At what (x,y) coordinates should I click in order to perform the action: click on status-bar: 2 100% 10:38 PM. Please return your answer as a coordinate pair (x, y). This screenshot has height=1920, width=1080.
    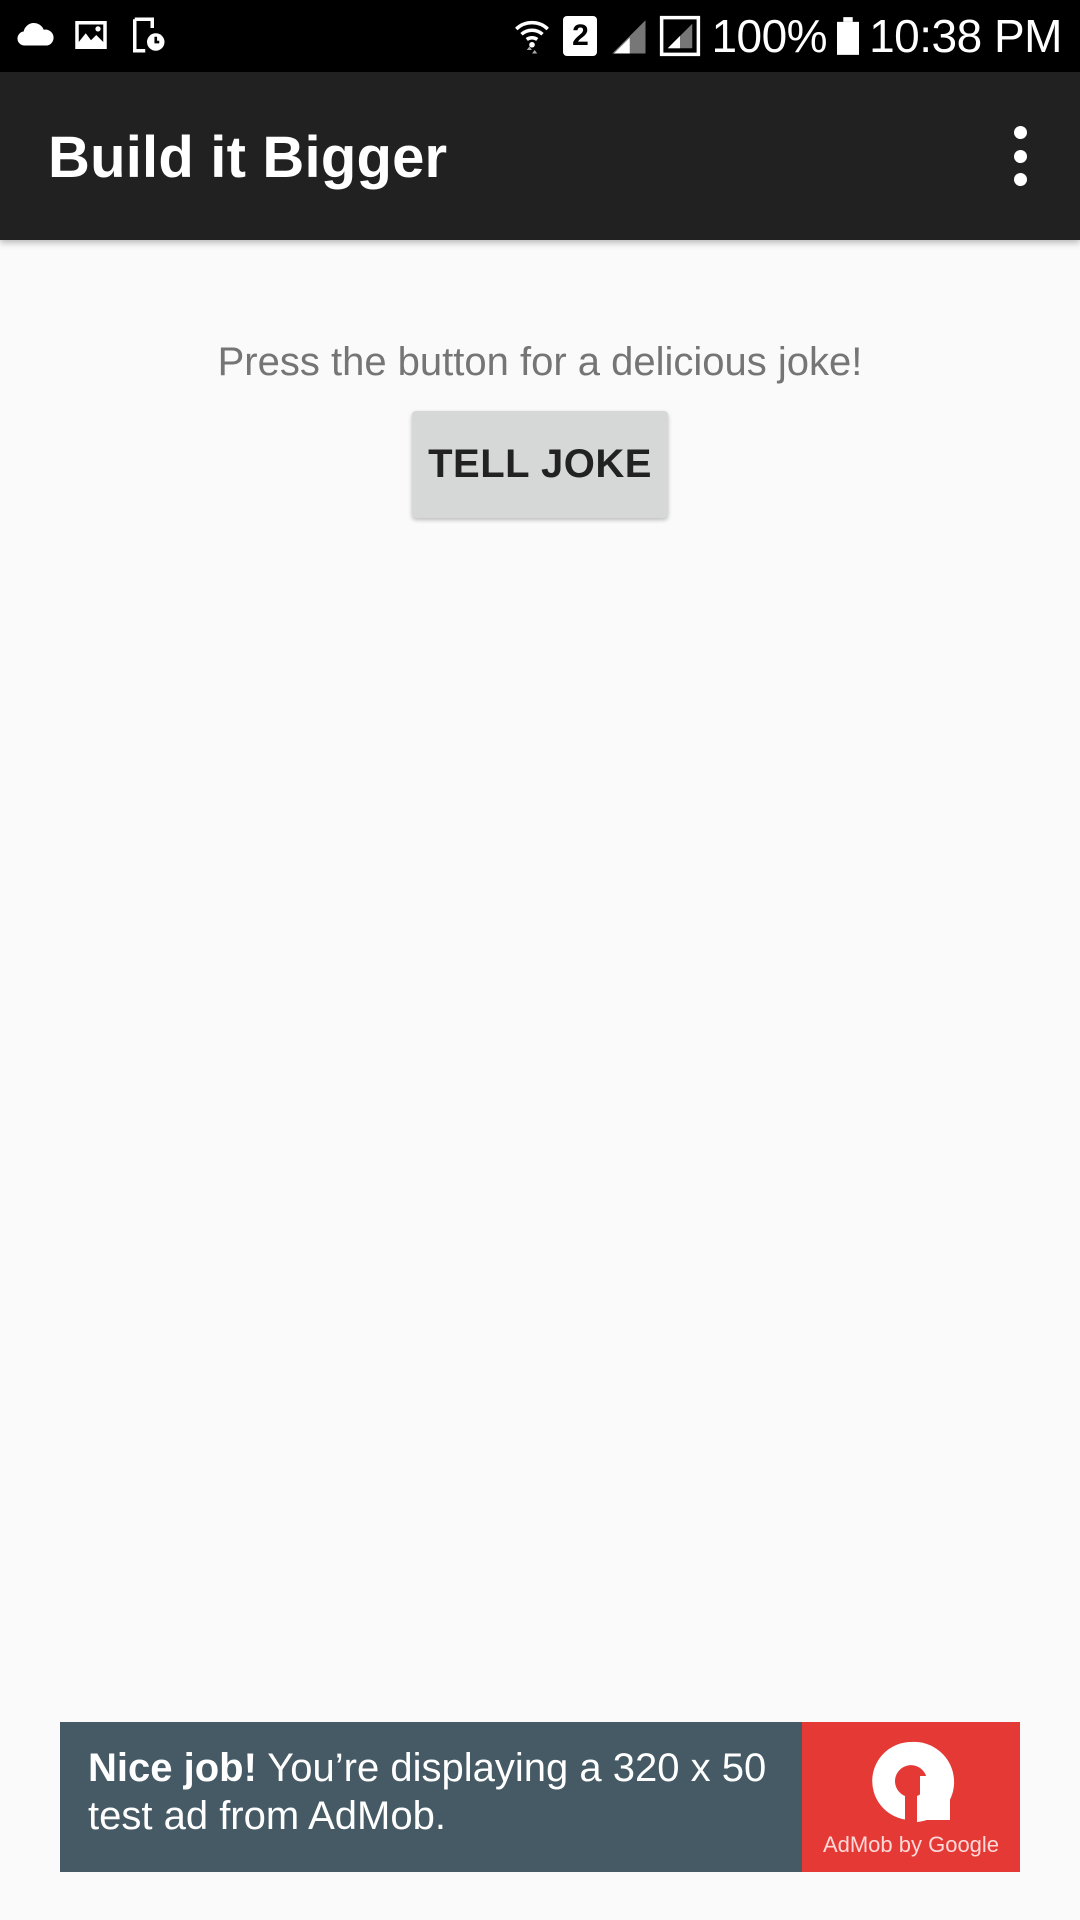
    Looking at the image, I should click on (540, 36).